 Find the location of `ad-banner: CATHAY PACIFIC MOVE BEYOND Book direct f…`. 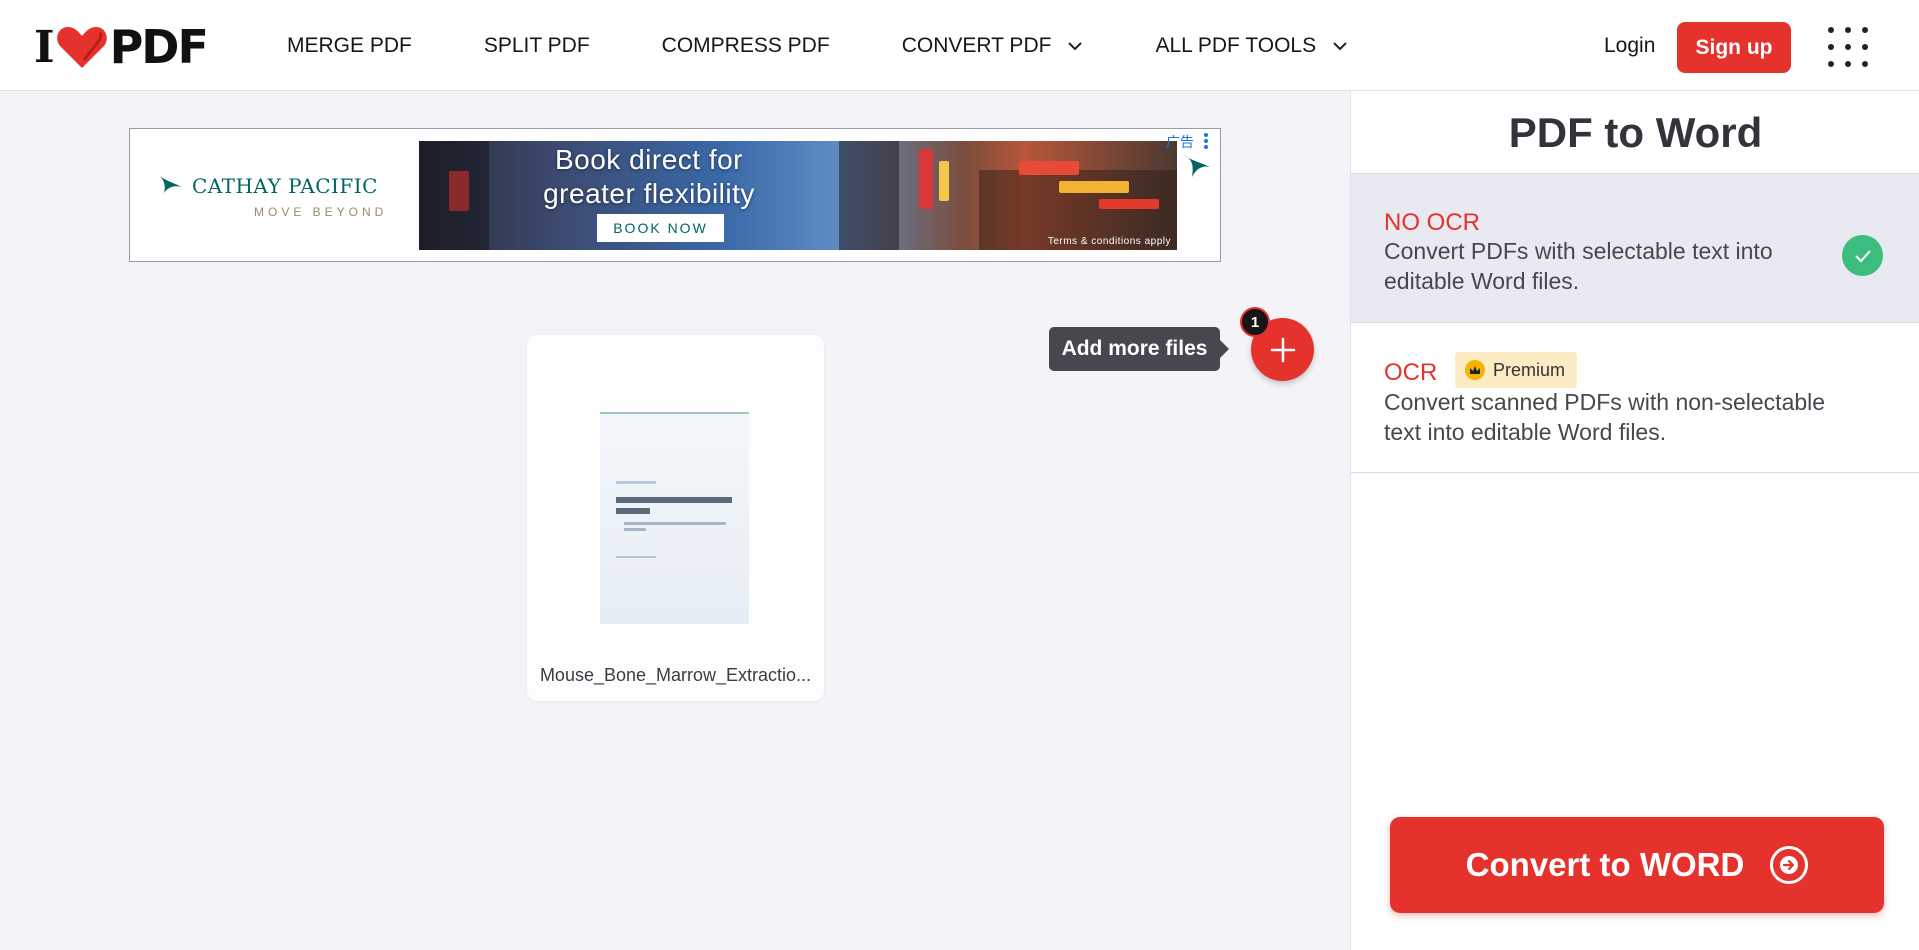

ad-banner: CATHAY PACIFIC MOVE BEYOND Book direct f… is located at coordinates (675, 195).